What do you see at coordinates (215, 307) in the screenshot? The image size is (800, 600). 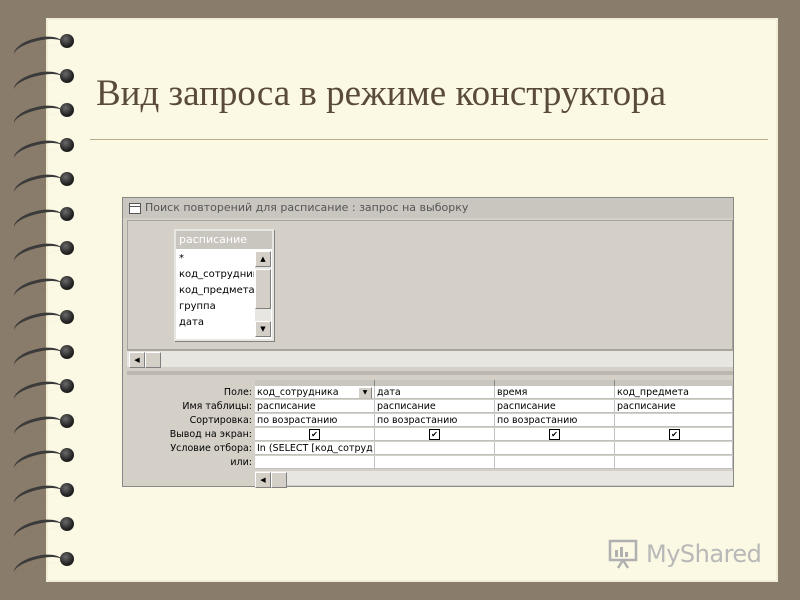 I see `field-list-item: группа` at bounding box center [215, 307].